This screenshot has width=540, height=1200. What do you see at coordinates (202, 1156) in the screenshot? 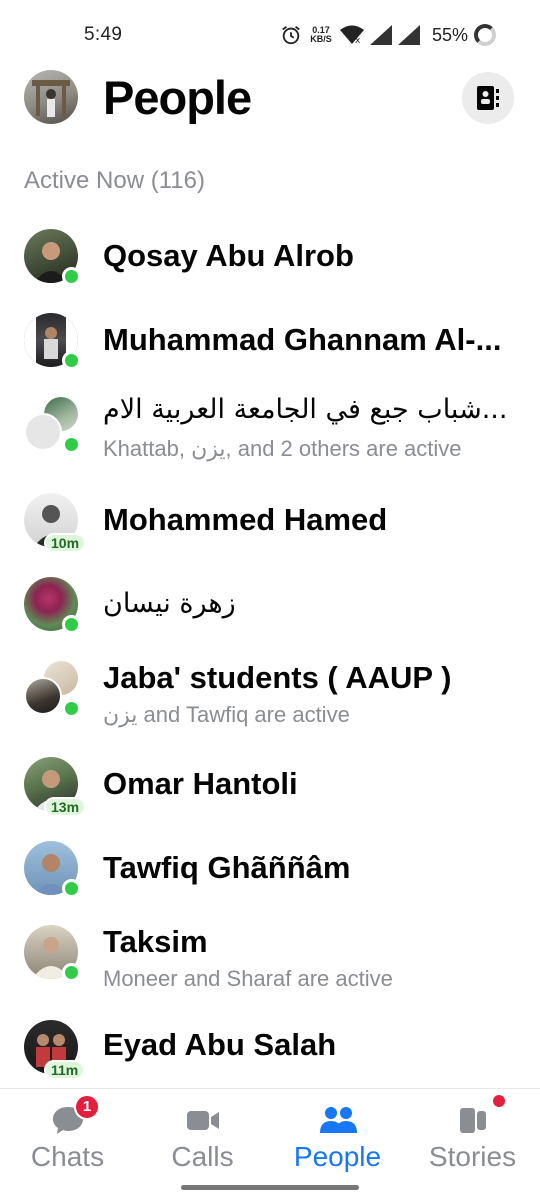
I see `tab-label: Calls` at bounding box center [202, 1156].